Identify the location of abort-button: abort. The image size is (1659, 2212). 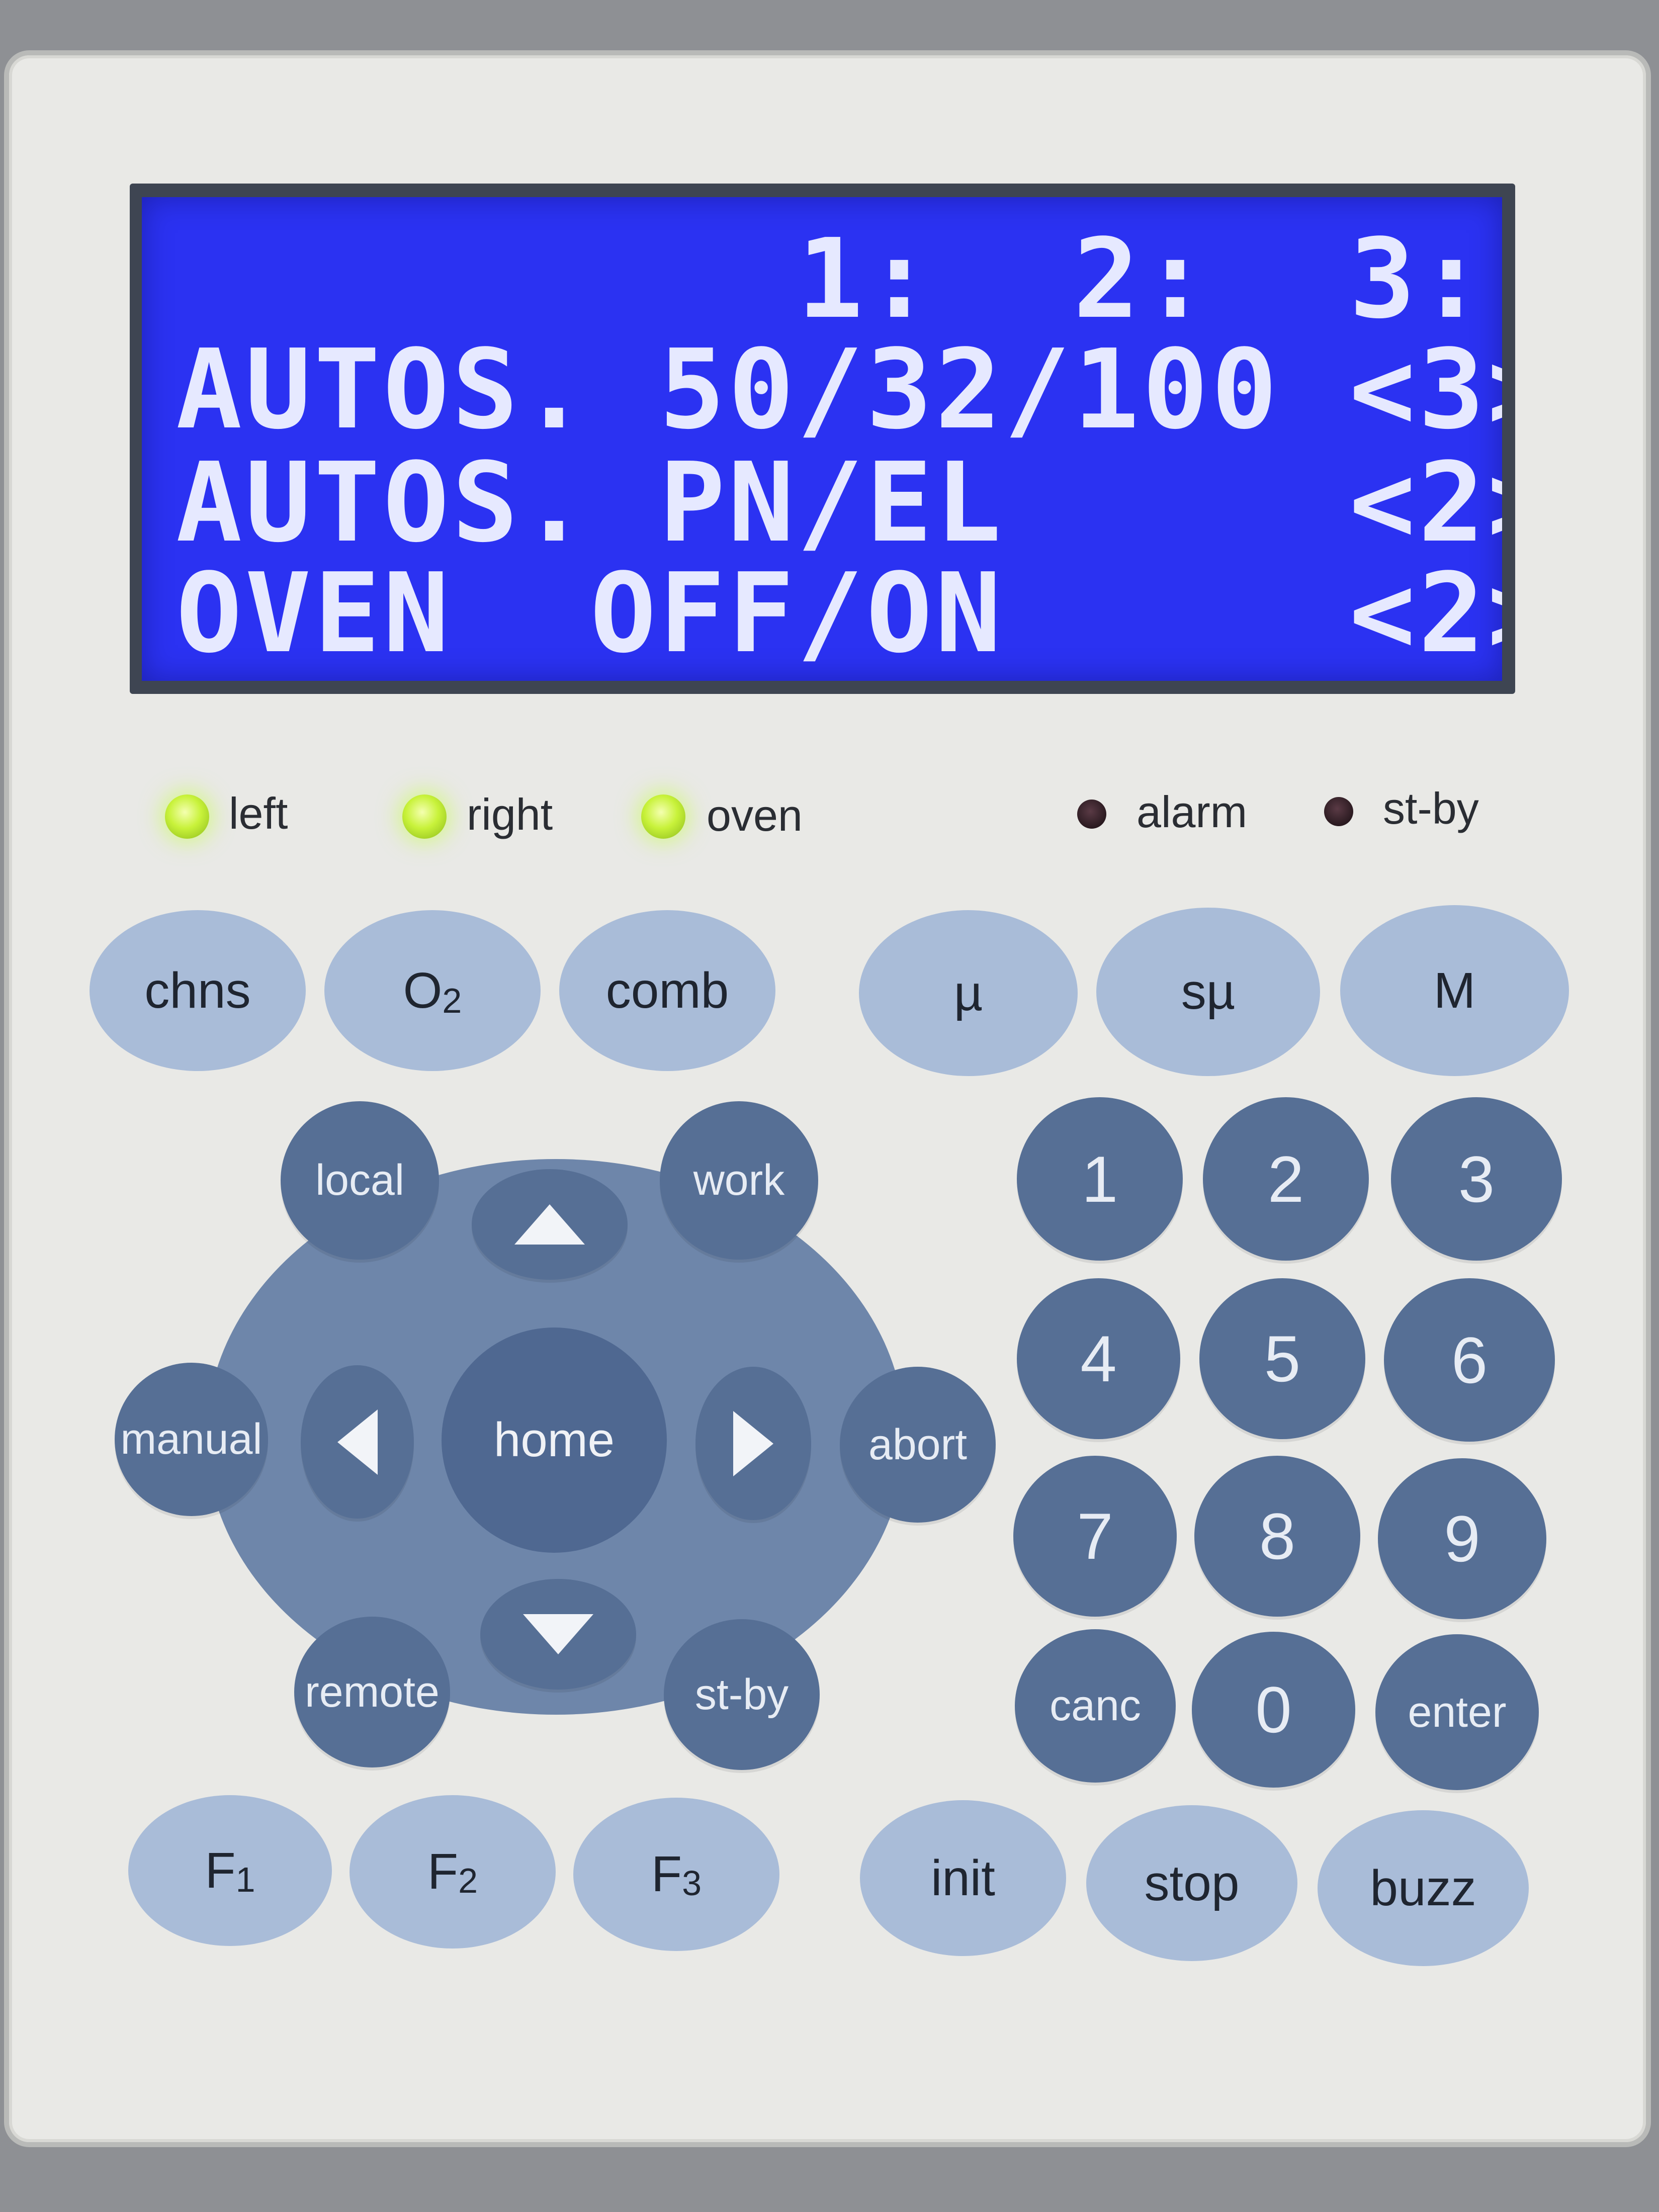
(918, 1445).